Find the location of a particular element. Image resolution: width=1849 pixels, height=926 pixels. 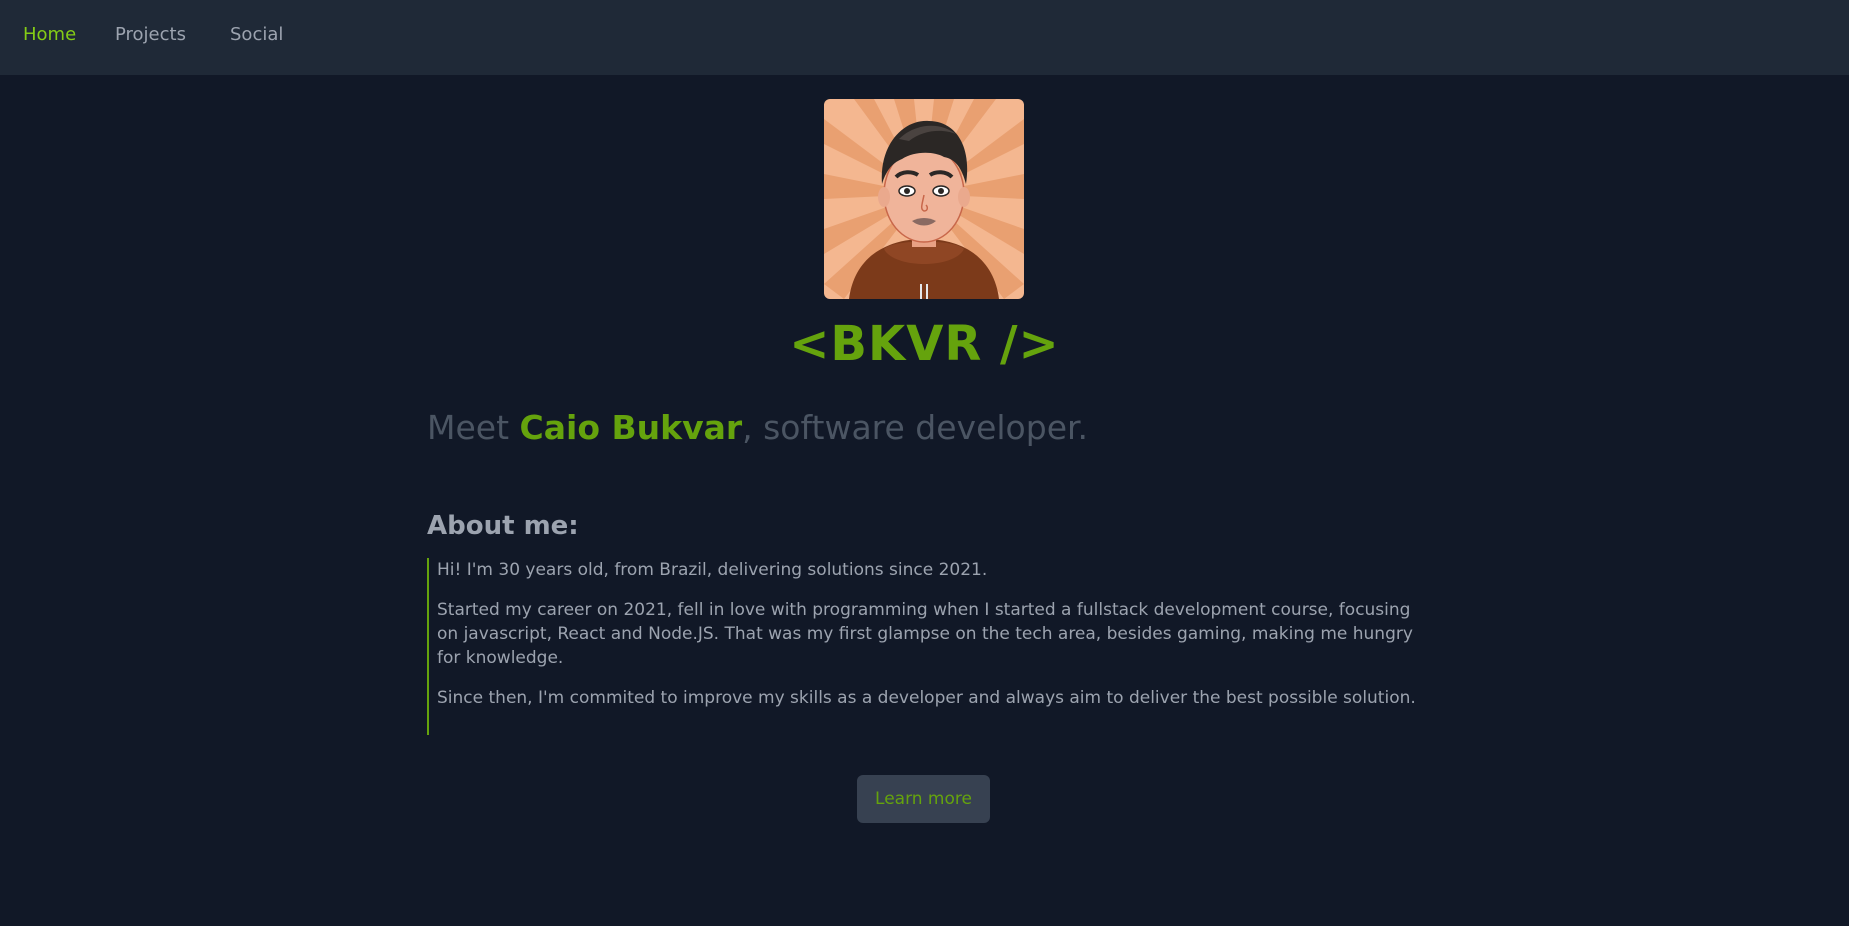

avatar is located at coordinates (924, 199).